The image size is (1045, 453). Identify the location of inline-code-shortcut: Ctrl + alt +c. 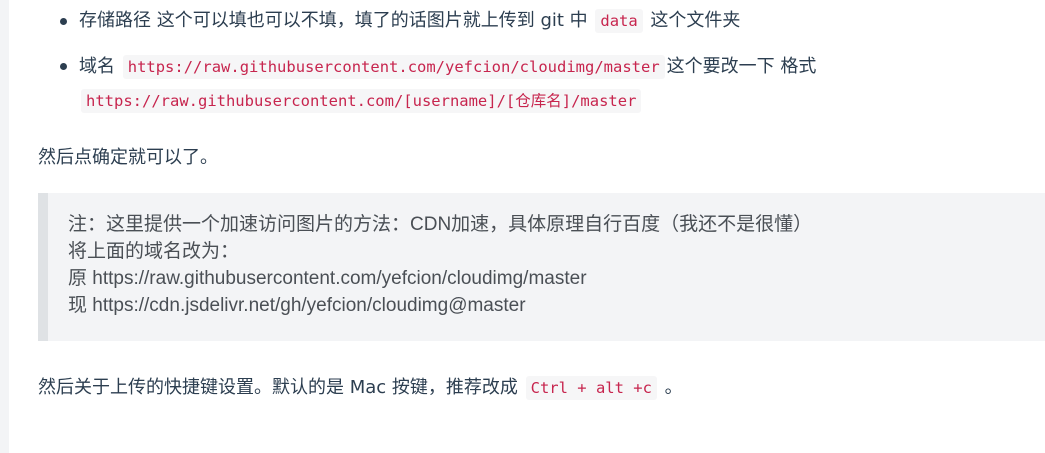
(591, 388).